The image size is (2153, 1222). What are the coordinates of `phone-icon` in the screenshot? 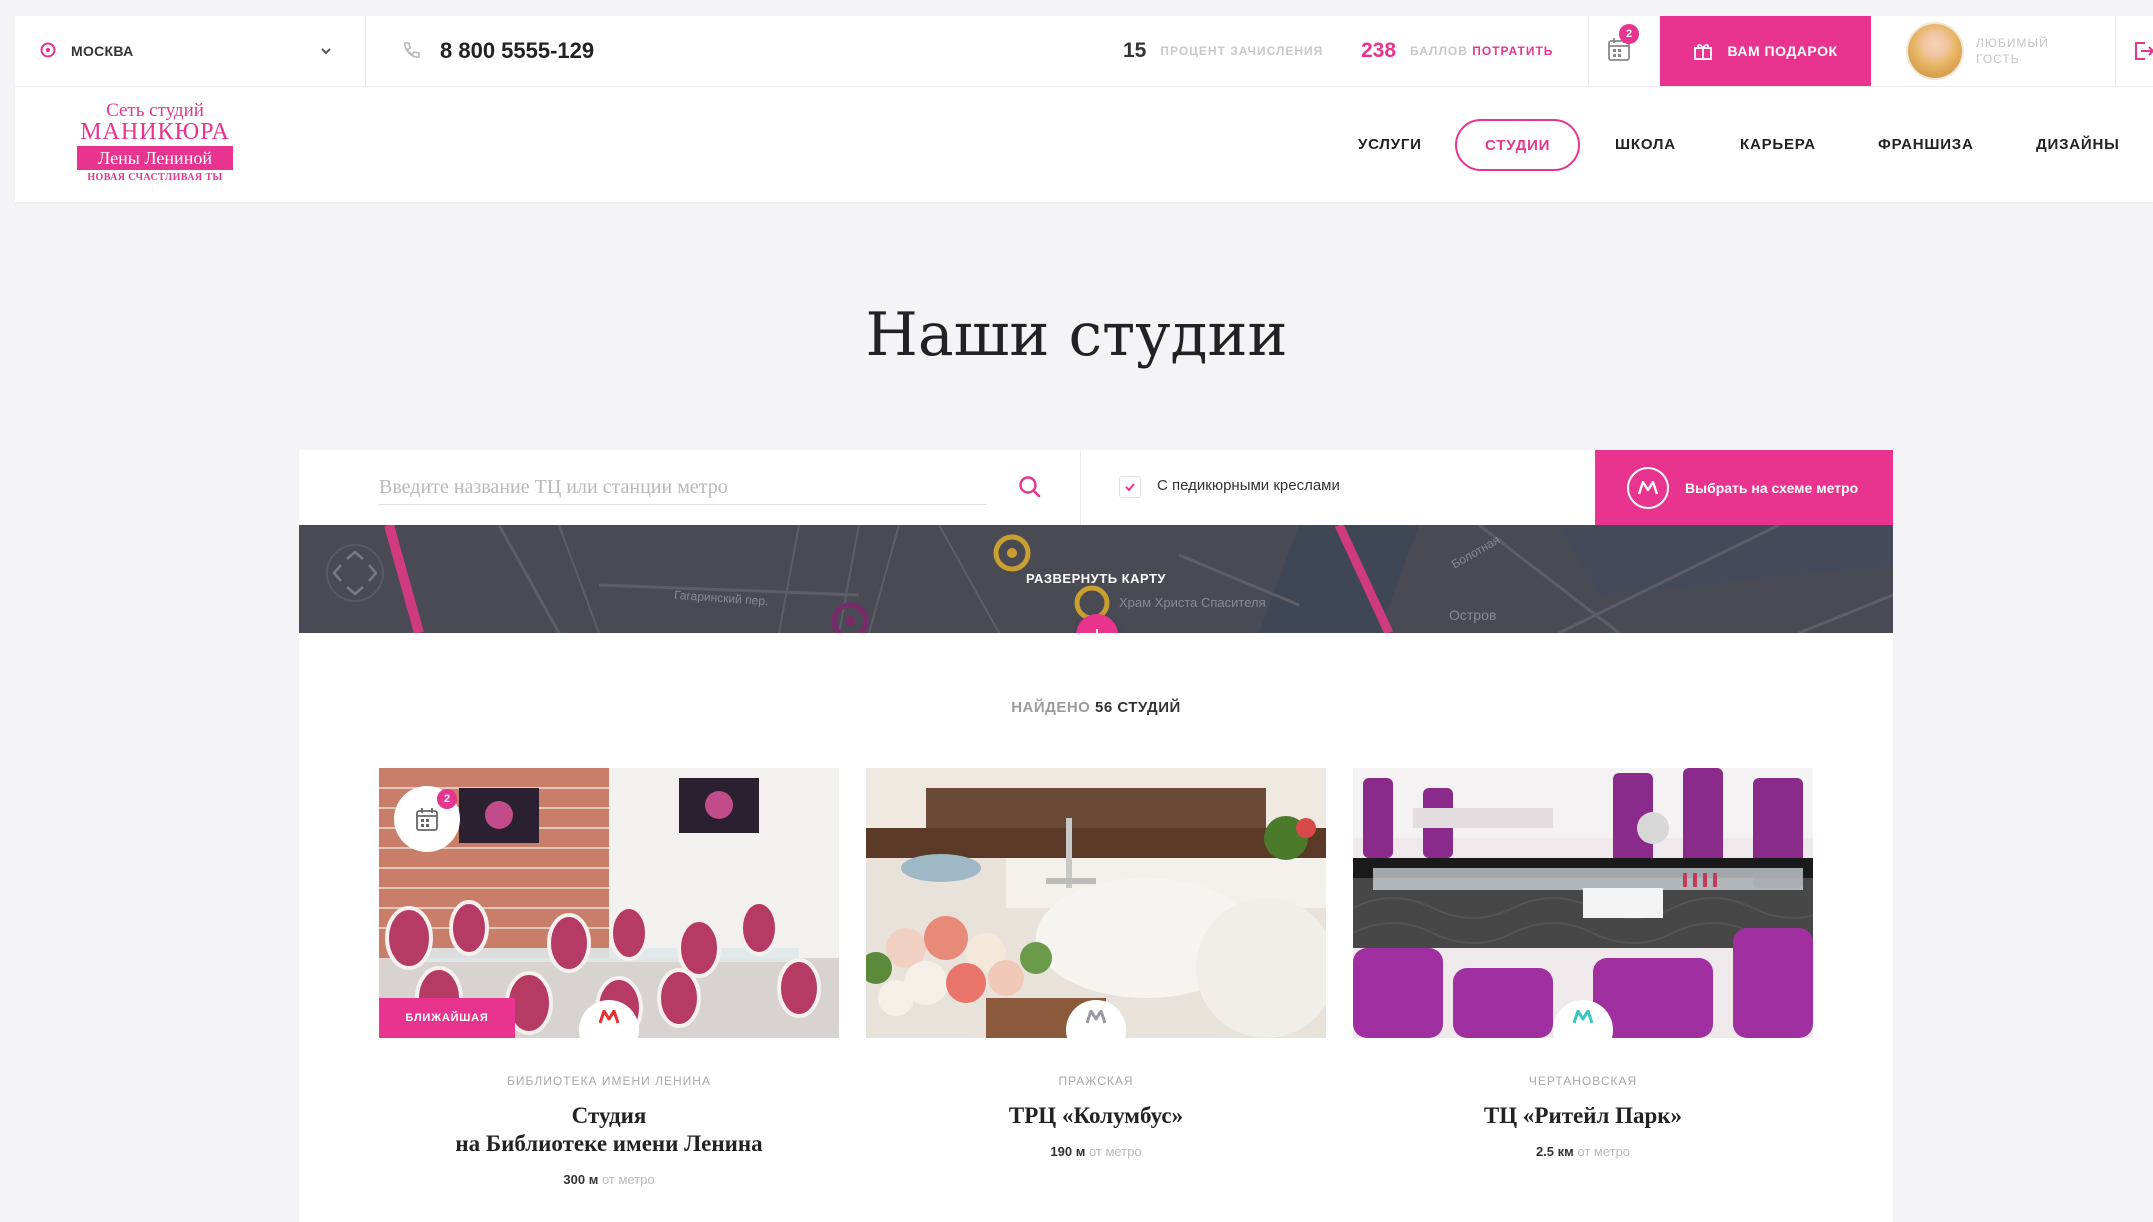 It's located at (412, 50).